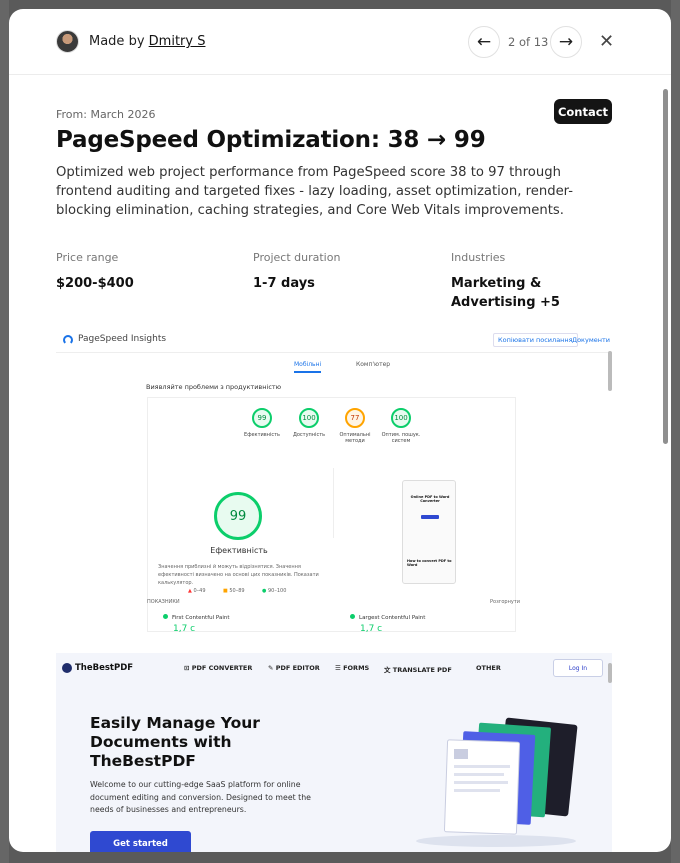  I want to click on next-button: →, so click(566, 42).